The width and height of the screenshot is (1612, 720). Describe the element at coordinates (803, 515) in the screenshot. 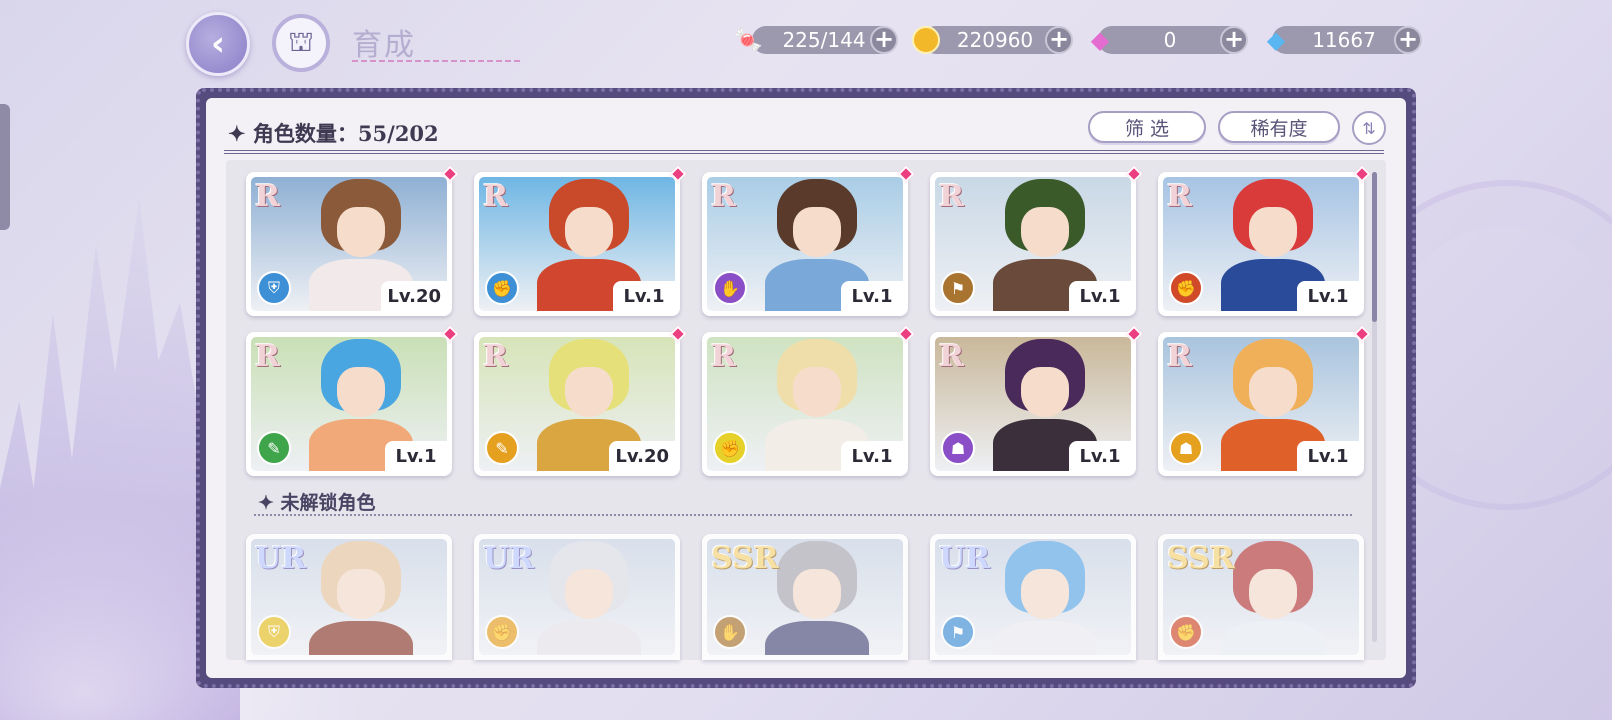

I see `locked-section-divider` at that location.